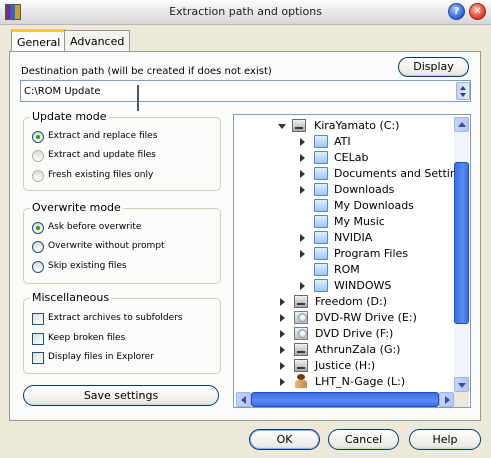 The height and width of the screenshot is (458, 491). I want to click on help-title-button: ?, so click(456, 11).